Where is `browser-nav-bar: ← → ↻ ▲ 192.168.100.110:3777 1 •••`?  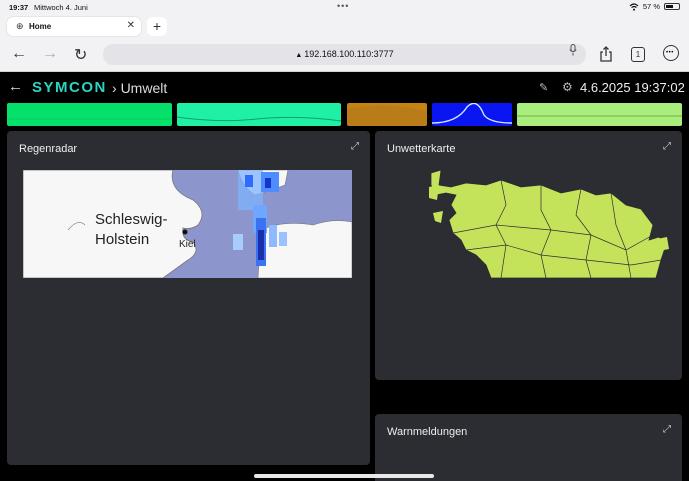
browser-nav-bar: ← → ↻ ▲ 192.168.100.110:3777 1 ••• is located at coordinates (344, 55).